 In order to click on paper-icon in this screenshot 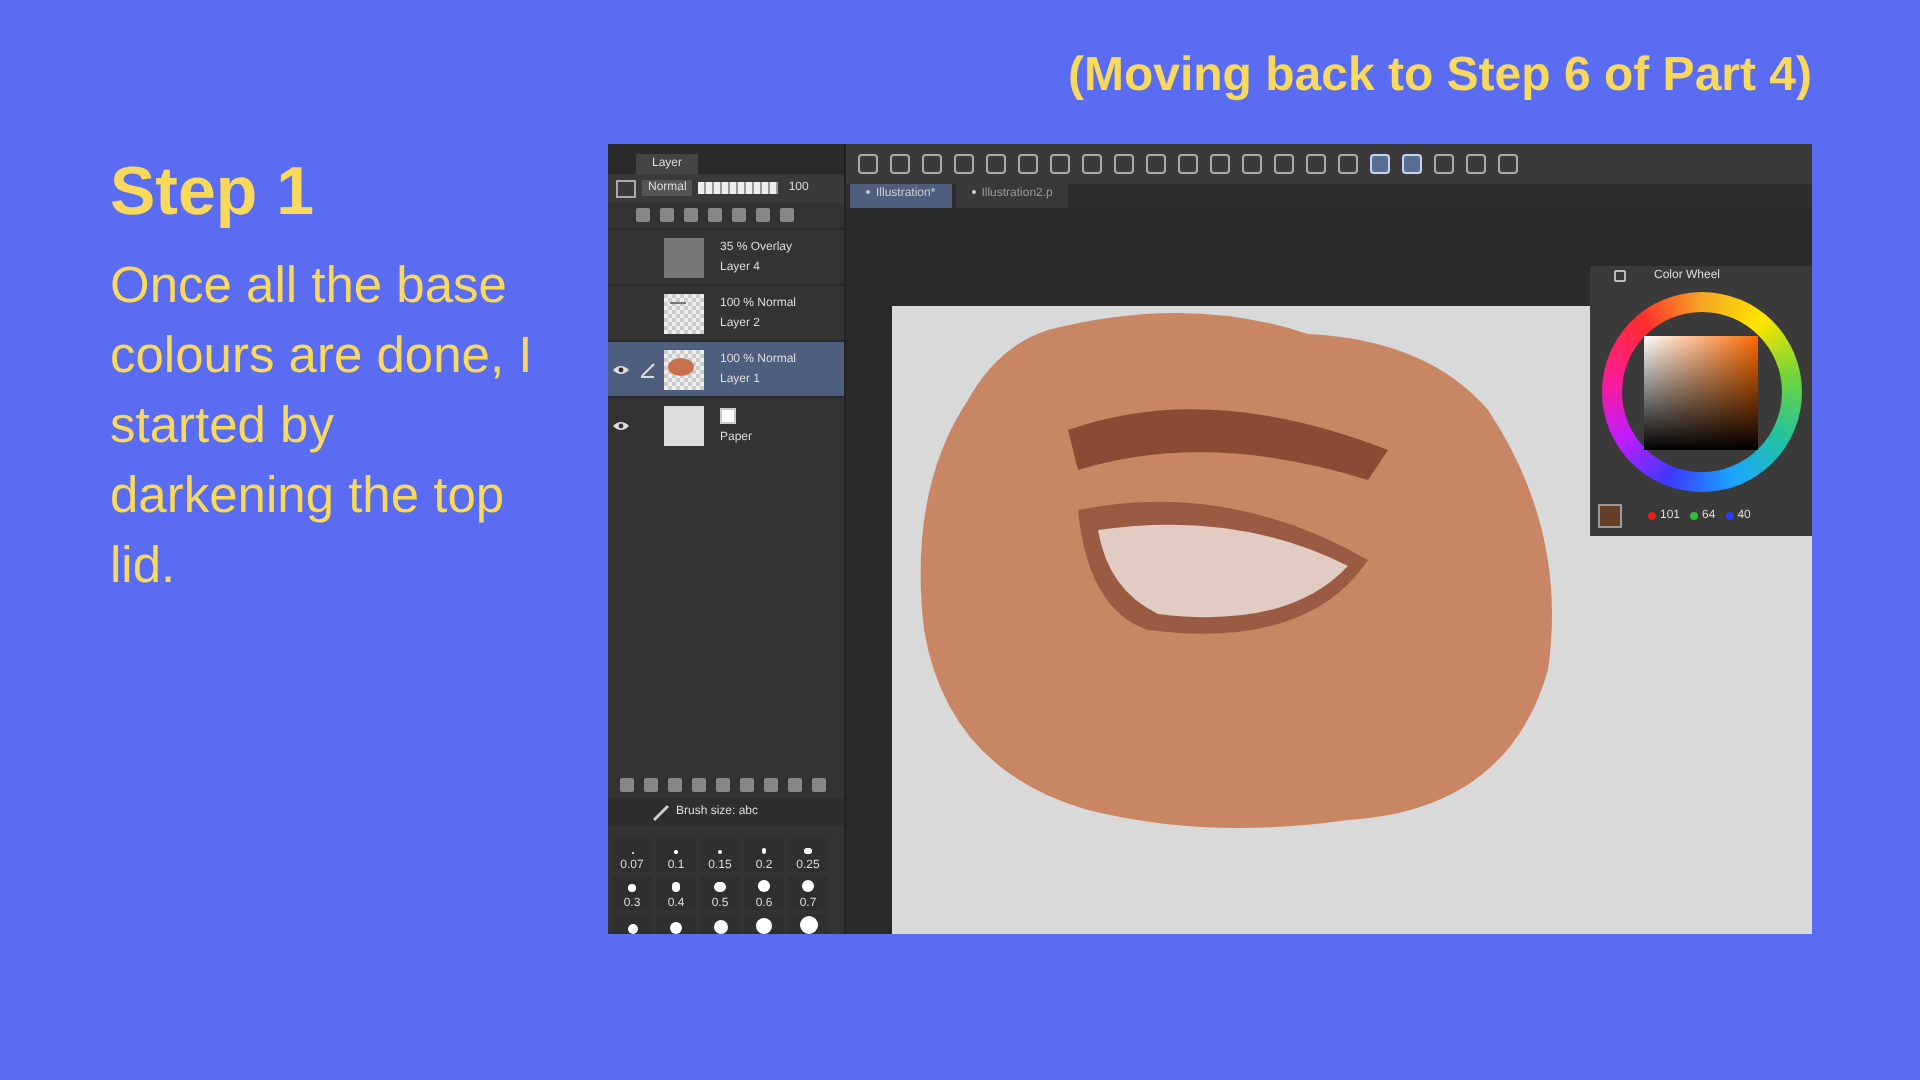, I will do `click(728, 415)`.